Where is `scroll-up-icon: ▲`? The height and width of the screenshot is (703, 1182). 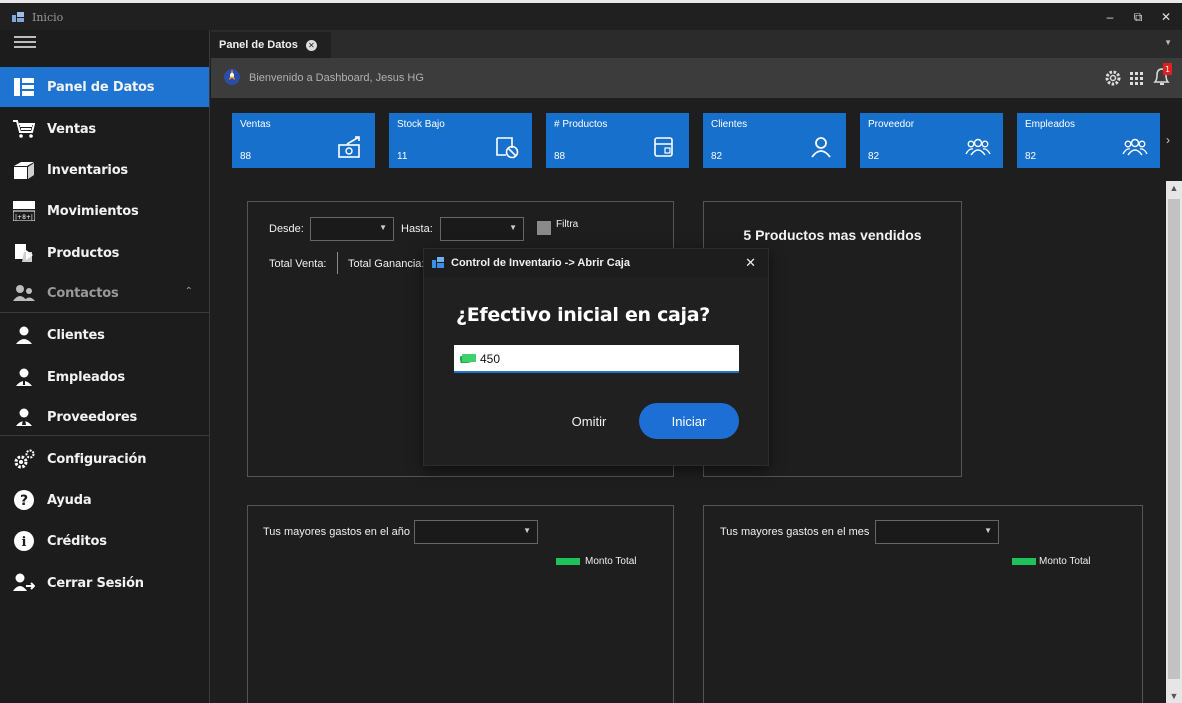
scroll-up-icon: ▲ is located at coordinates (1174, 188).